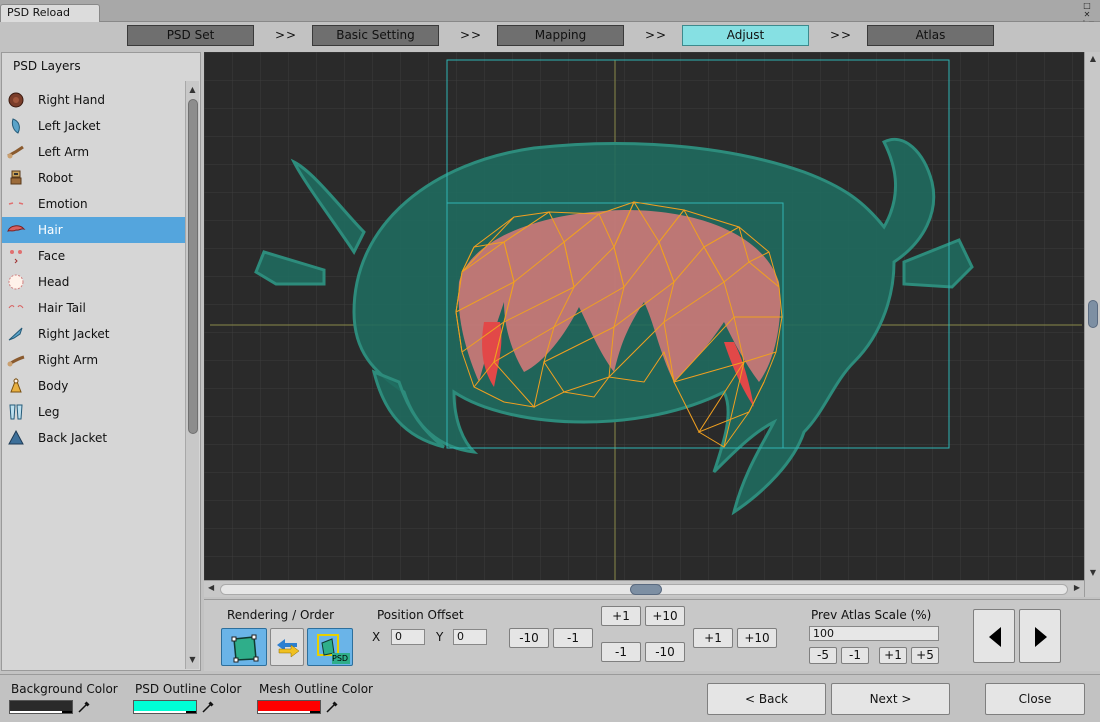 This screenshot has height=722, width=1100. I want to click on scale-minus-1-button: -1, so click(855, 655).